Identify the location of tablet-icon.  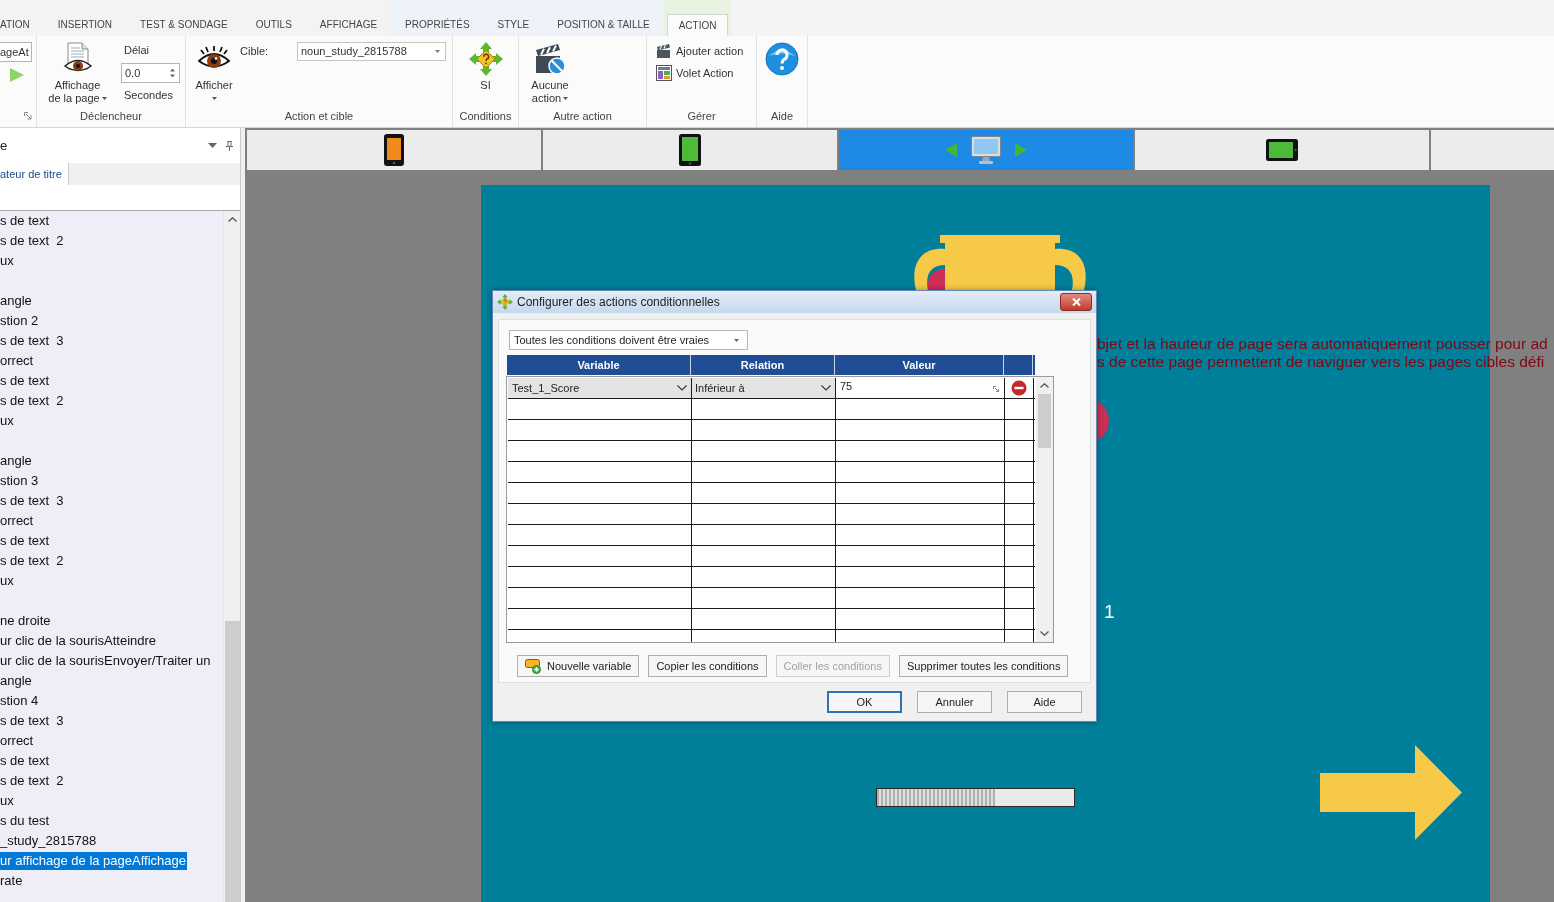
(690, 150).